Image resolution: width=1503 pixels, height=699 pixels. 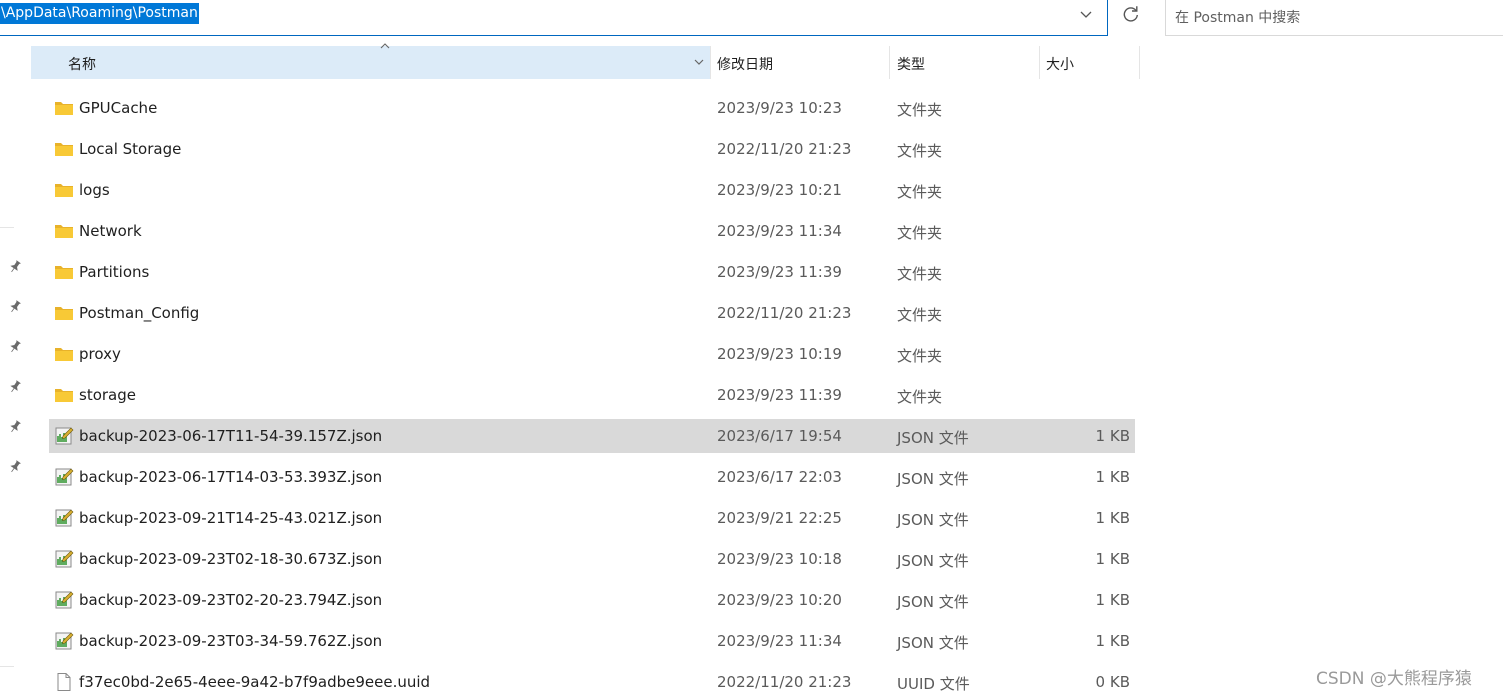 I want to click on file-modified-date: 2023/9/23 10:18, so click(x=779, y=559).